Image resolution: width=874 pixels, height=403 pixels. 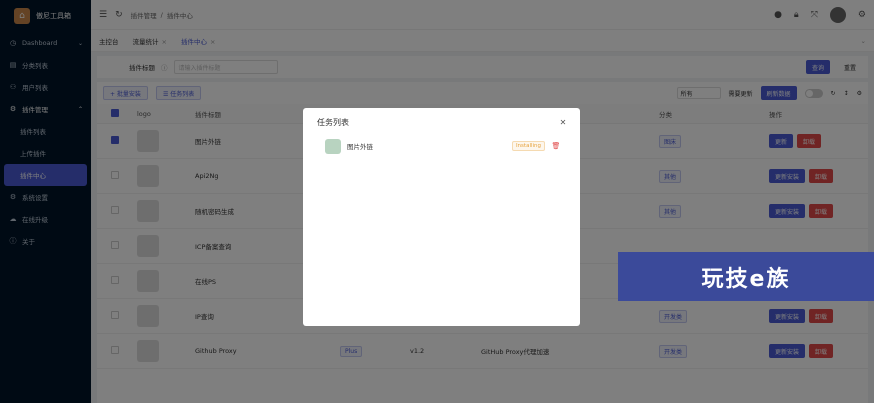 I want to click on task-name: 图片外链, so click(x=360, y=147).